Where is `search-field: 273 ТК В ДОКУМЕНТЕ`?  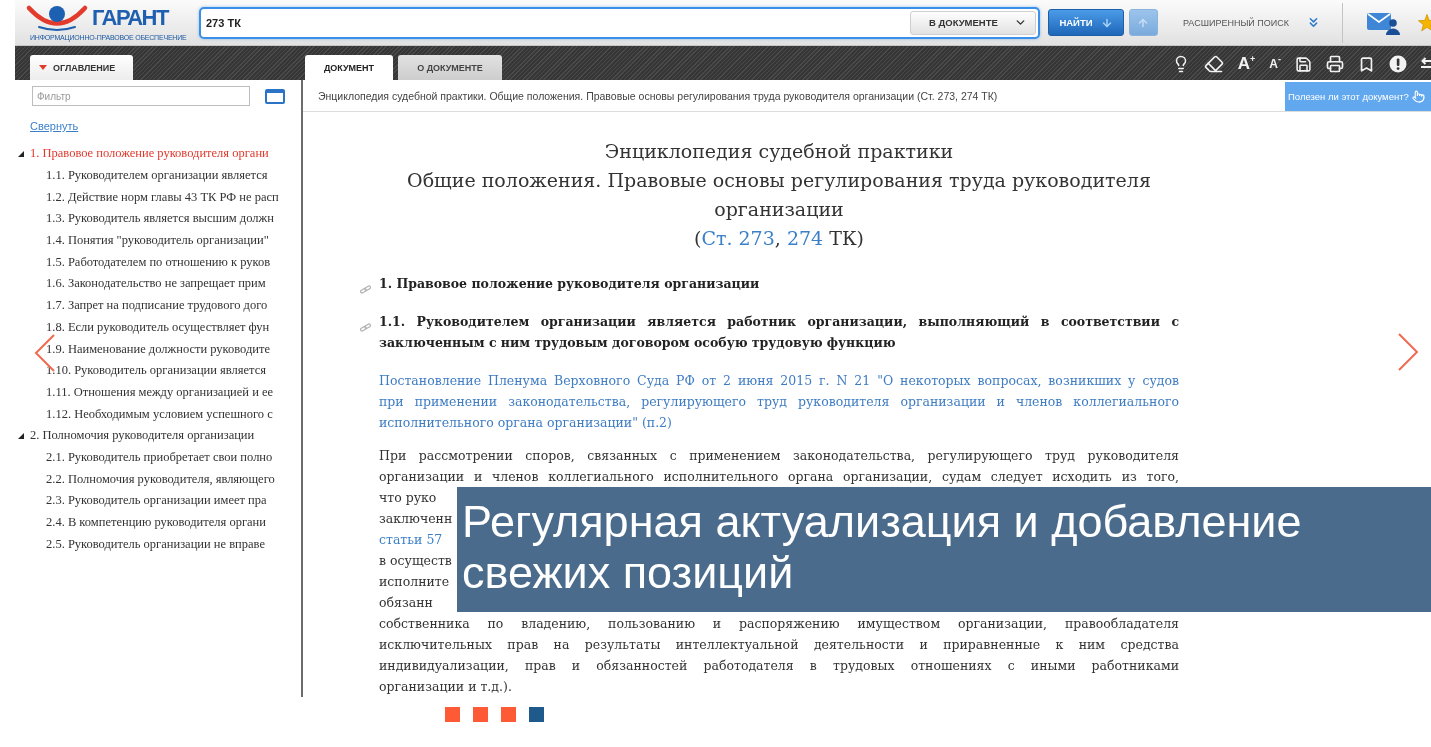 search-field: 273 ТК В ДОКУМЕНТЕ is located at coordinates (619, 22).